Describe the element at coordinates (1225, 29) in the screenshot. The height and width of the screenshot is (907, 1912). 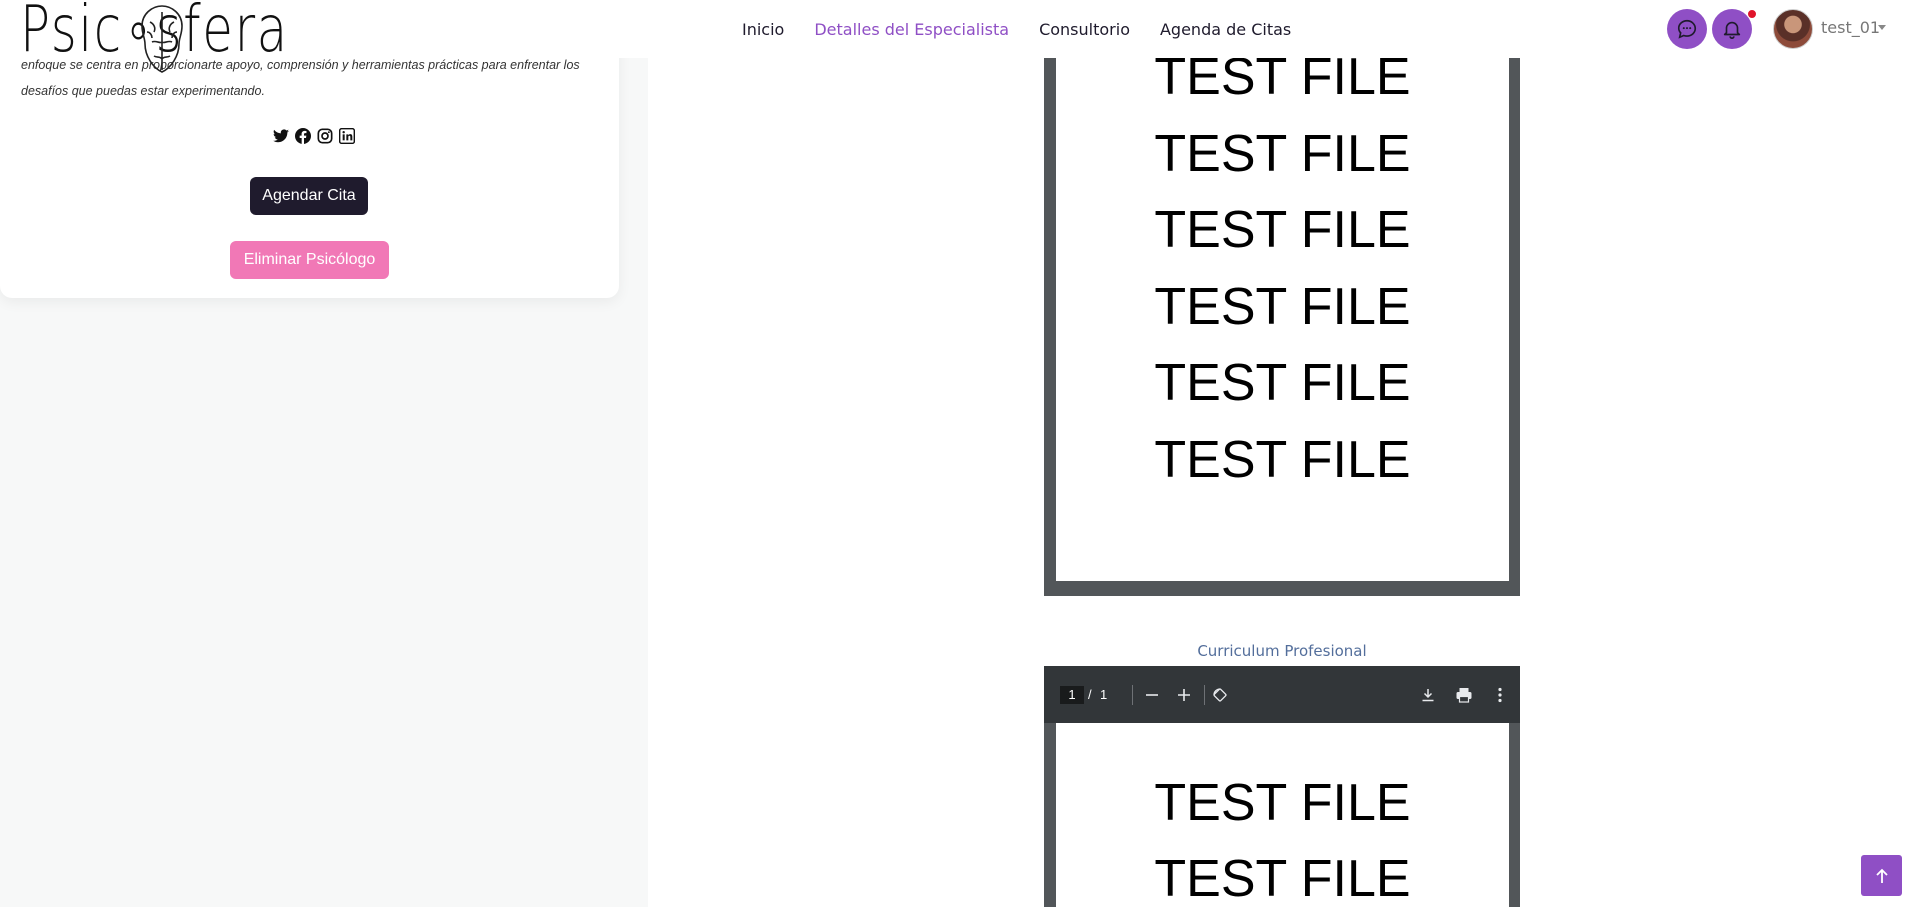
I see `nav-agenda-citas: Agenda de Citas` at that location.